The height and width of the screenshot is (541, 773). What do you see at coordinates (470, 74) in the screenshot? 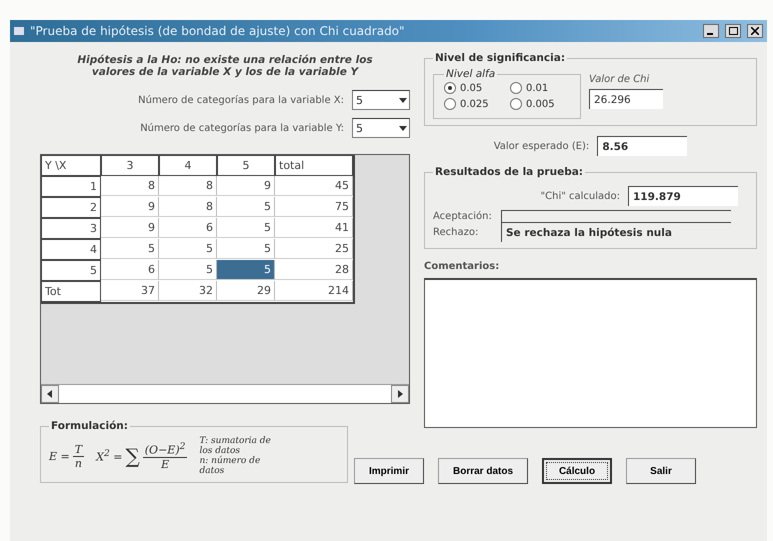
I see `alpha-group-title: Nivel alfa` at bounding box center [470, 74].